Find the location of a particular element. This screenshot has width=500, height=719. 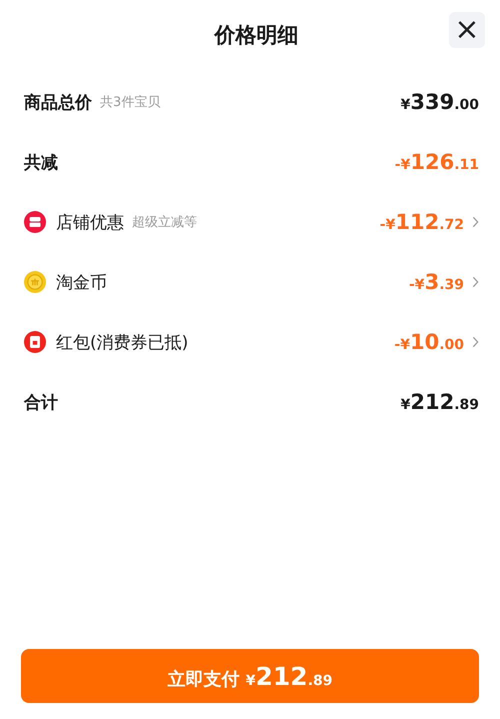

row-note: 共3件宝贝 is located at coordinates (130, 102).